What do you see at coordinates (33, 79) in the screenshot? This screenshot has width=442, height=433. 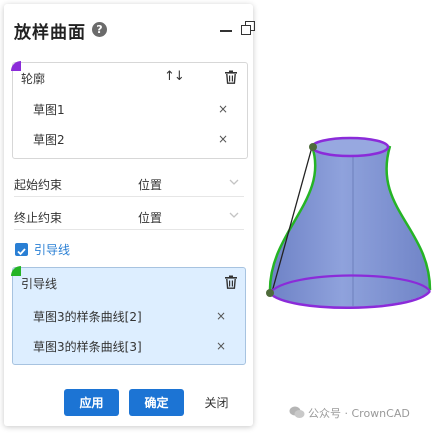 I see `profile-list-title: 轮廓` at bounding box center [33, 79].